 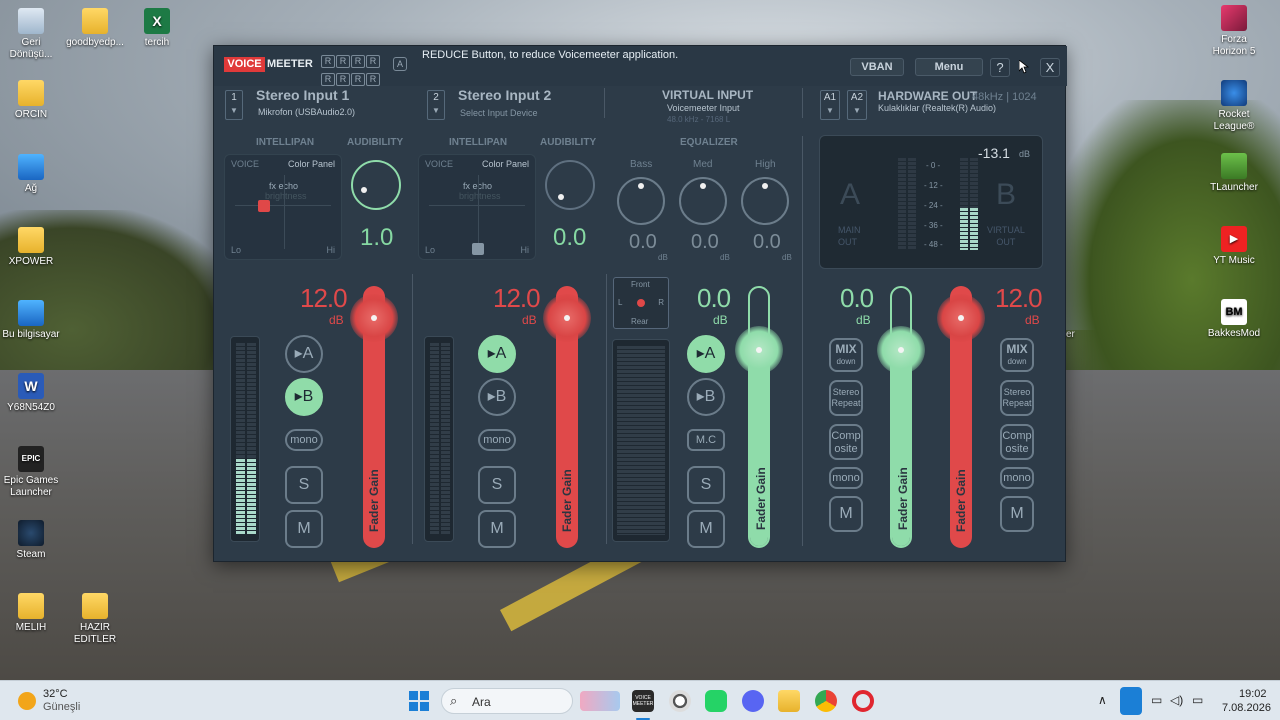 What do you see at coordinates (61, 707) in the screenshot?
I see `weather-desc: Güneşli` at bounding box center [61, 707].